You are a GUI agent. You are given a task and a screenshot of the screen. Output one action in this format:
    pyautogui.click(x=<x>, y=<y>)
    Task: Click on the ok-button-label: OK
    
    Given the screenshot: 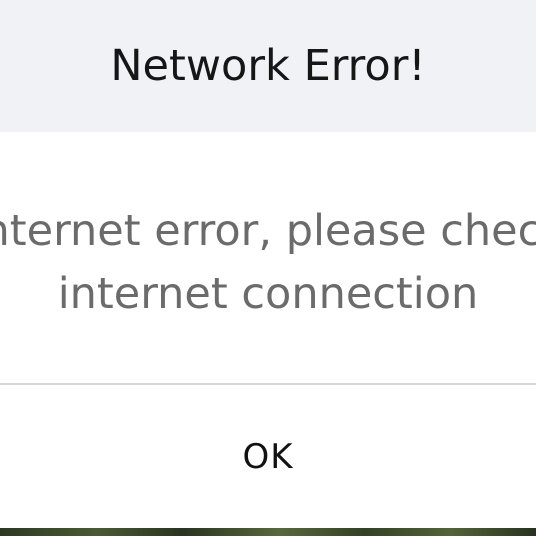 What is the action you would take?
    pyautogui.click(x=268, y=456)
    